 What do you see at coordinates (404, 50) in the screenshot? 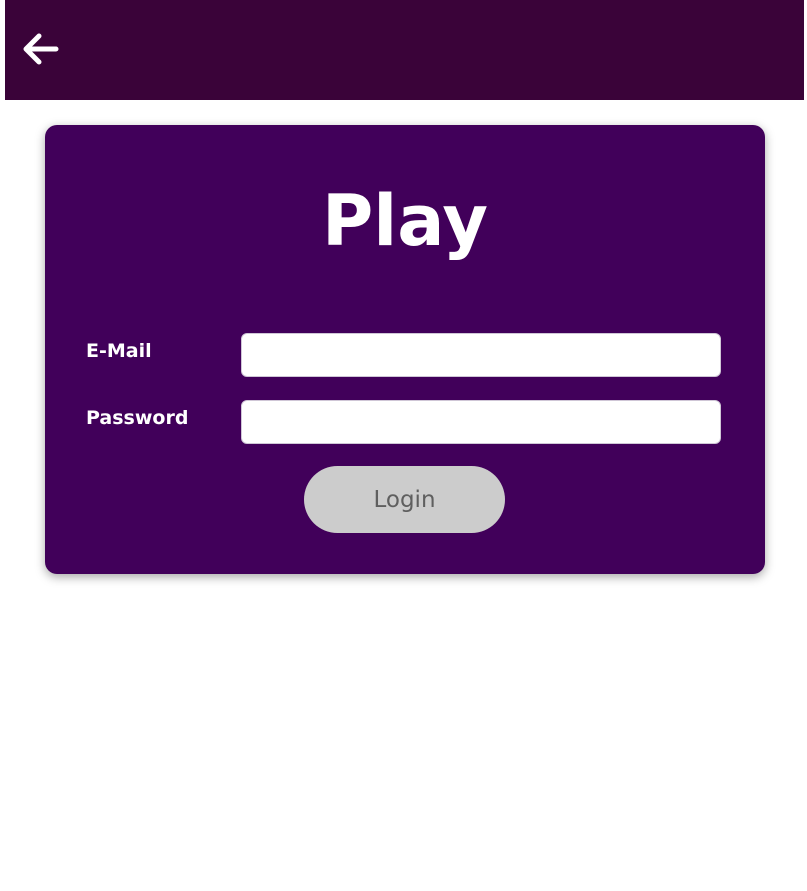
I see `top-app-bar` at bounding box center [404, 50].